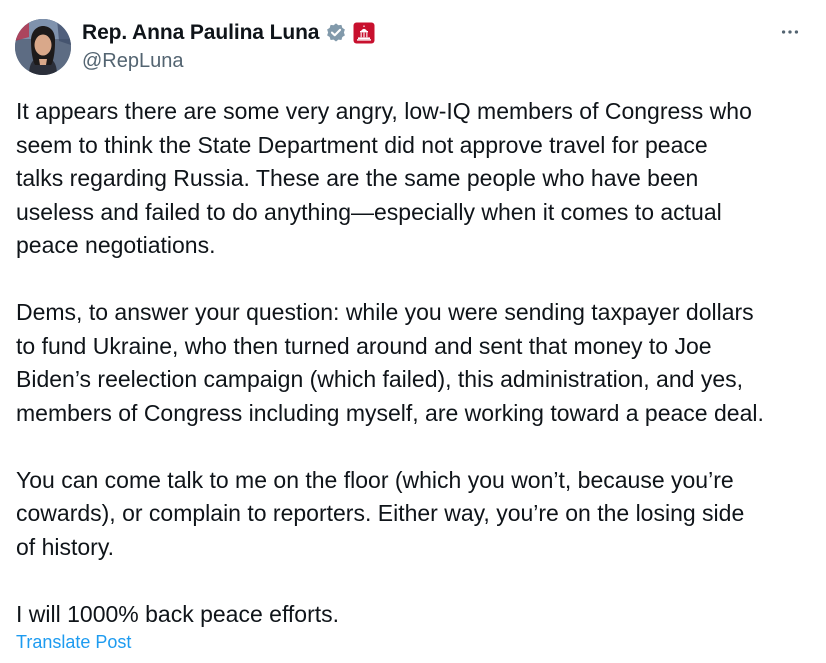 Image resolution: width=826 pixels, height=663 pixels. Describe the element at coordinates (73, 642) in the screenshot. I see `translate-post-link: Translate Post` at that location.